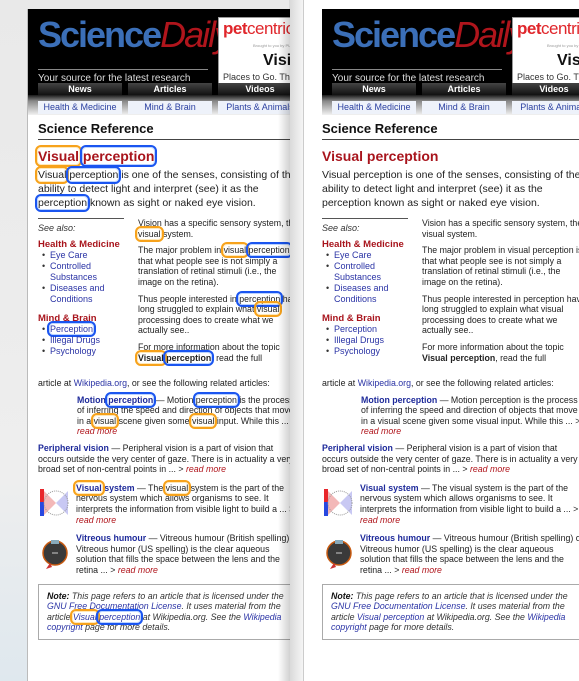 The height and width of the screenshot is (681, 579). I want to click on text-fragment: Note:, so click(342, 595).